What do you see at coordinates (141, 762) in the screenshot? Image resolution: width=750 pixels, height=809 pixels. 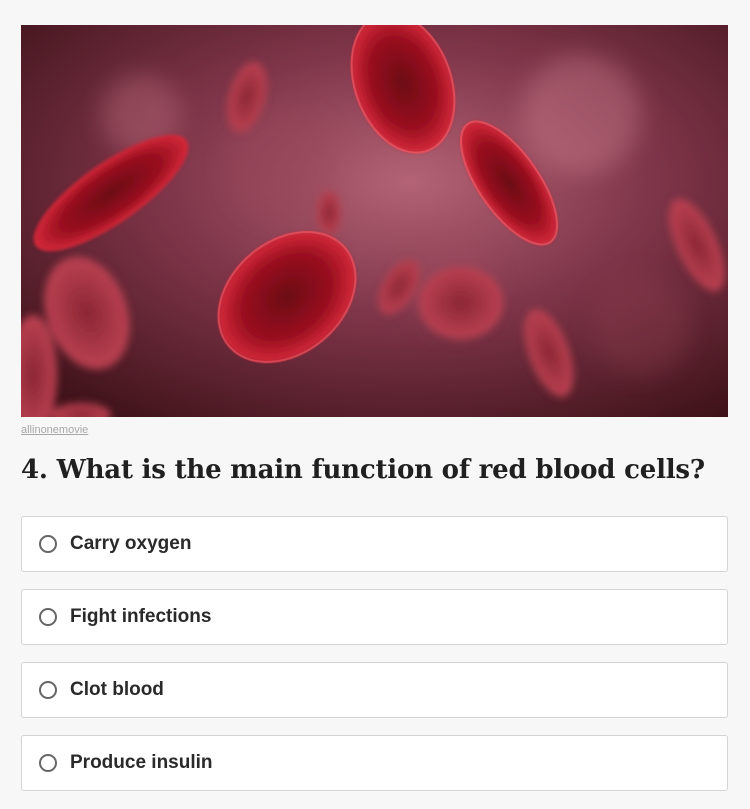 I see `answer-option-label: Produce insulin` at bounding box center [141, 762].